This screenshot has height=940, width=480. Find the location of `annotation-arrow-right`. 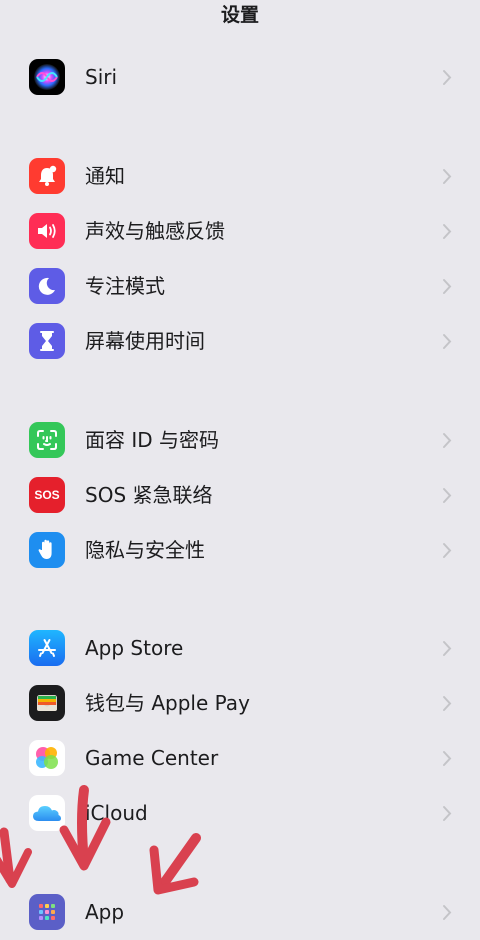

annotation-arrow-right is located at coordinates (179, 862).